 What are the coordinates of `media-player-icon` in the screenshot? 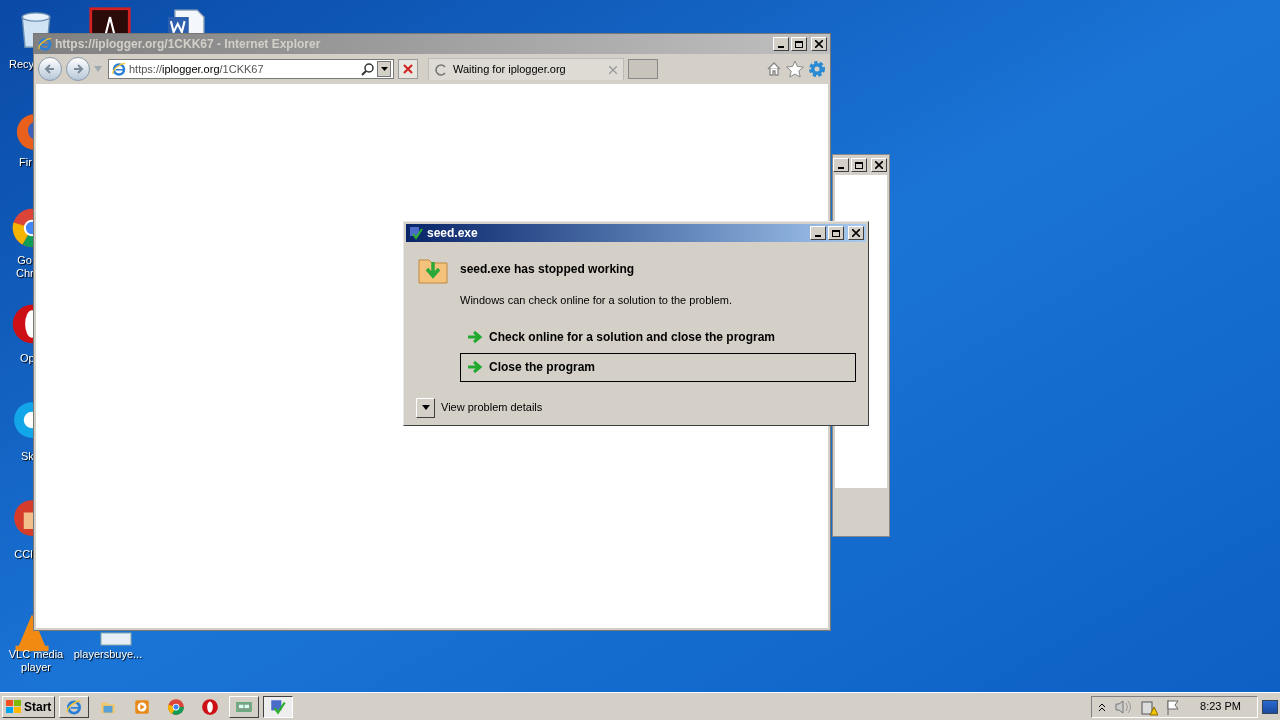 It's located at (142, 706).